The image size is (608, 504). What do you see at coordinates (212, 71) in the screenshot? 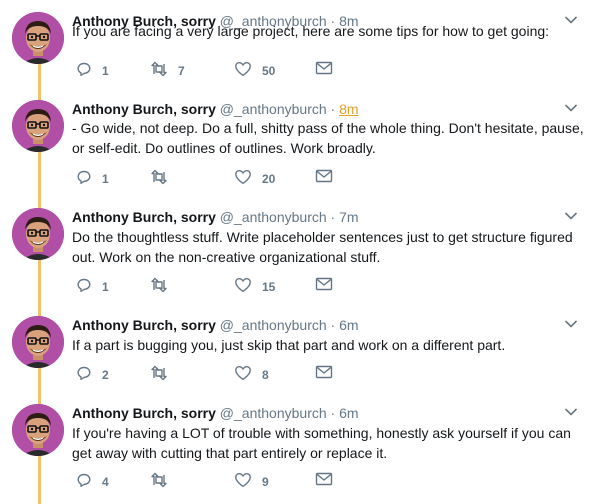
I see `tweet-actions: 1 7 50` at bounding box center [212, 71].